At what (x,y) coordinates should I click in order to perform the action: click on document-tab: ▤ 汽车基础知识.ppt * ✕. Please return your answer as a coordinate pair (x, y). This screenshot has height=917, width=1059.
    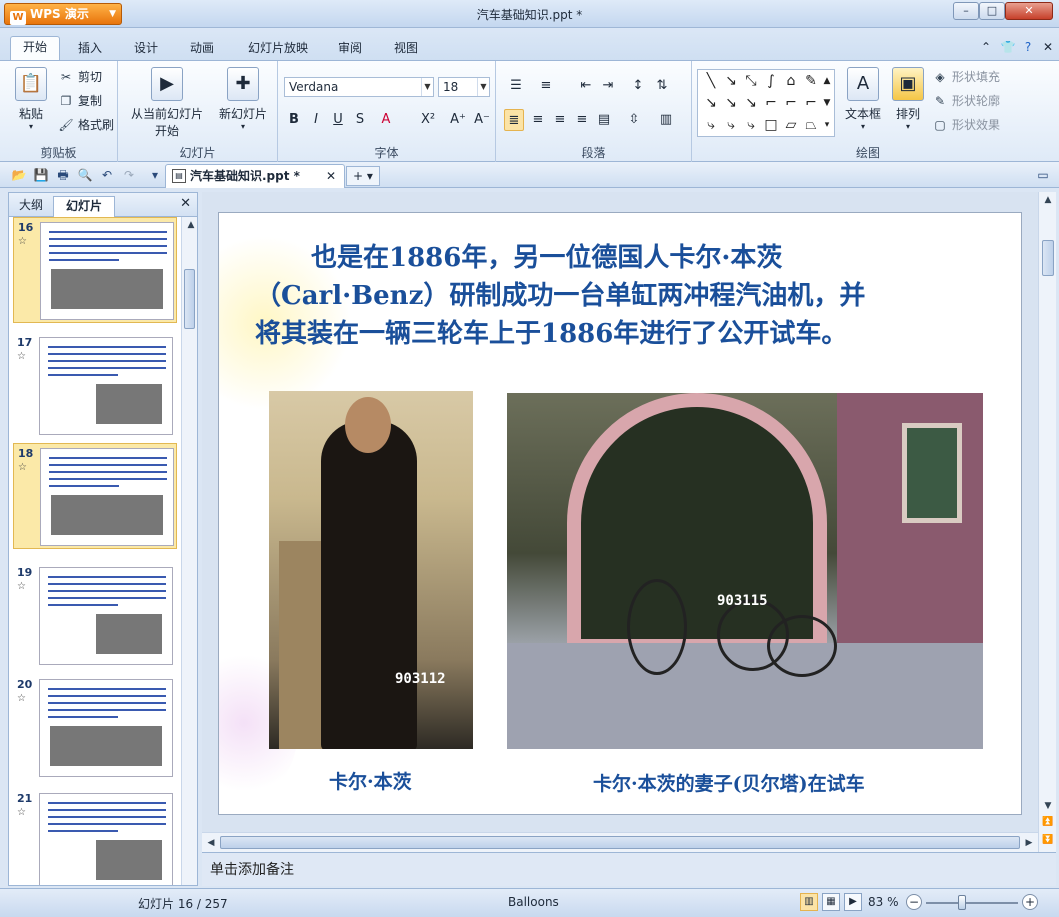
    Looking at the image, I should click on (255, 176).